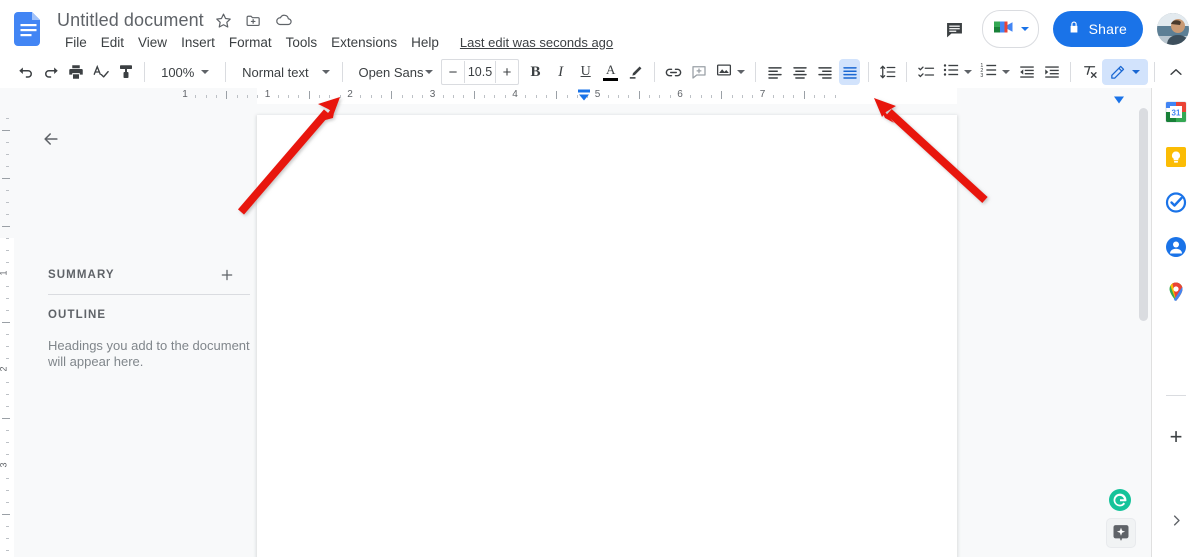 The image size is (1199, 557). I want to click on page-title: Untitled document, so click(130, 20).